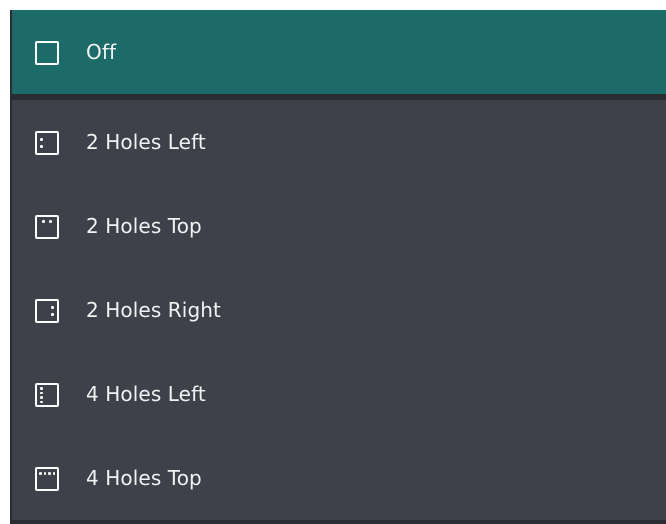 The image size is (666, 524). I want to click on option-label: 2 Holes Right, so click(153, 310).